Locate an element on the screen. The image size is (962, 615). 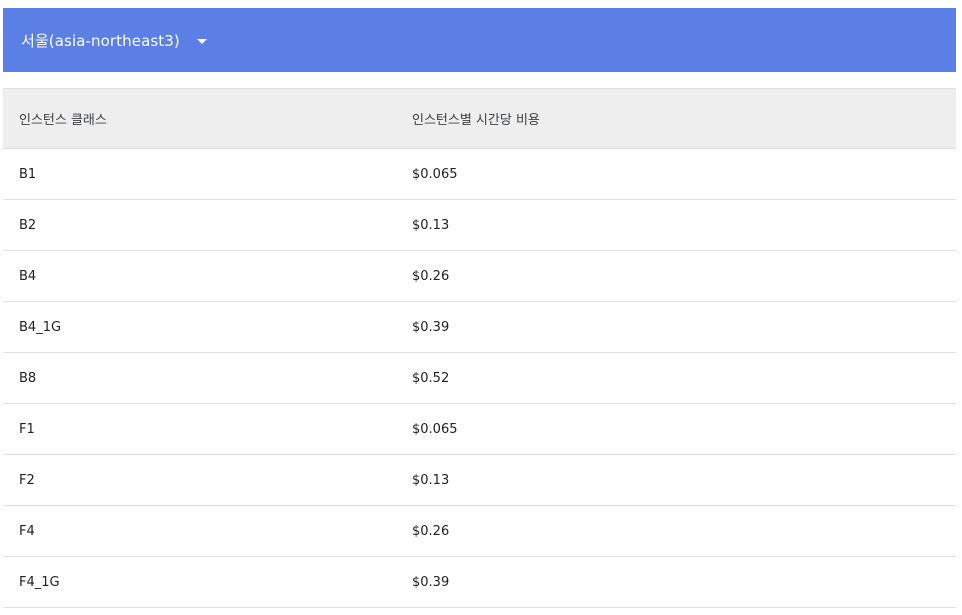
table-row: F4_1G $0.39 is located at coordinates (479, 582).